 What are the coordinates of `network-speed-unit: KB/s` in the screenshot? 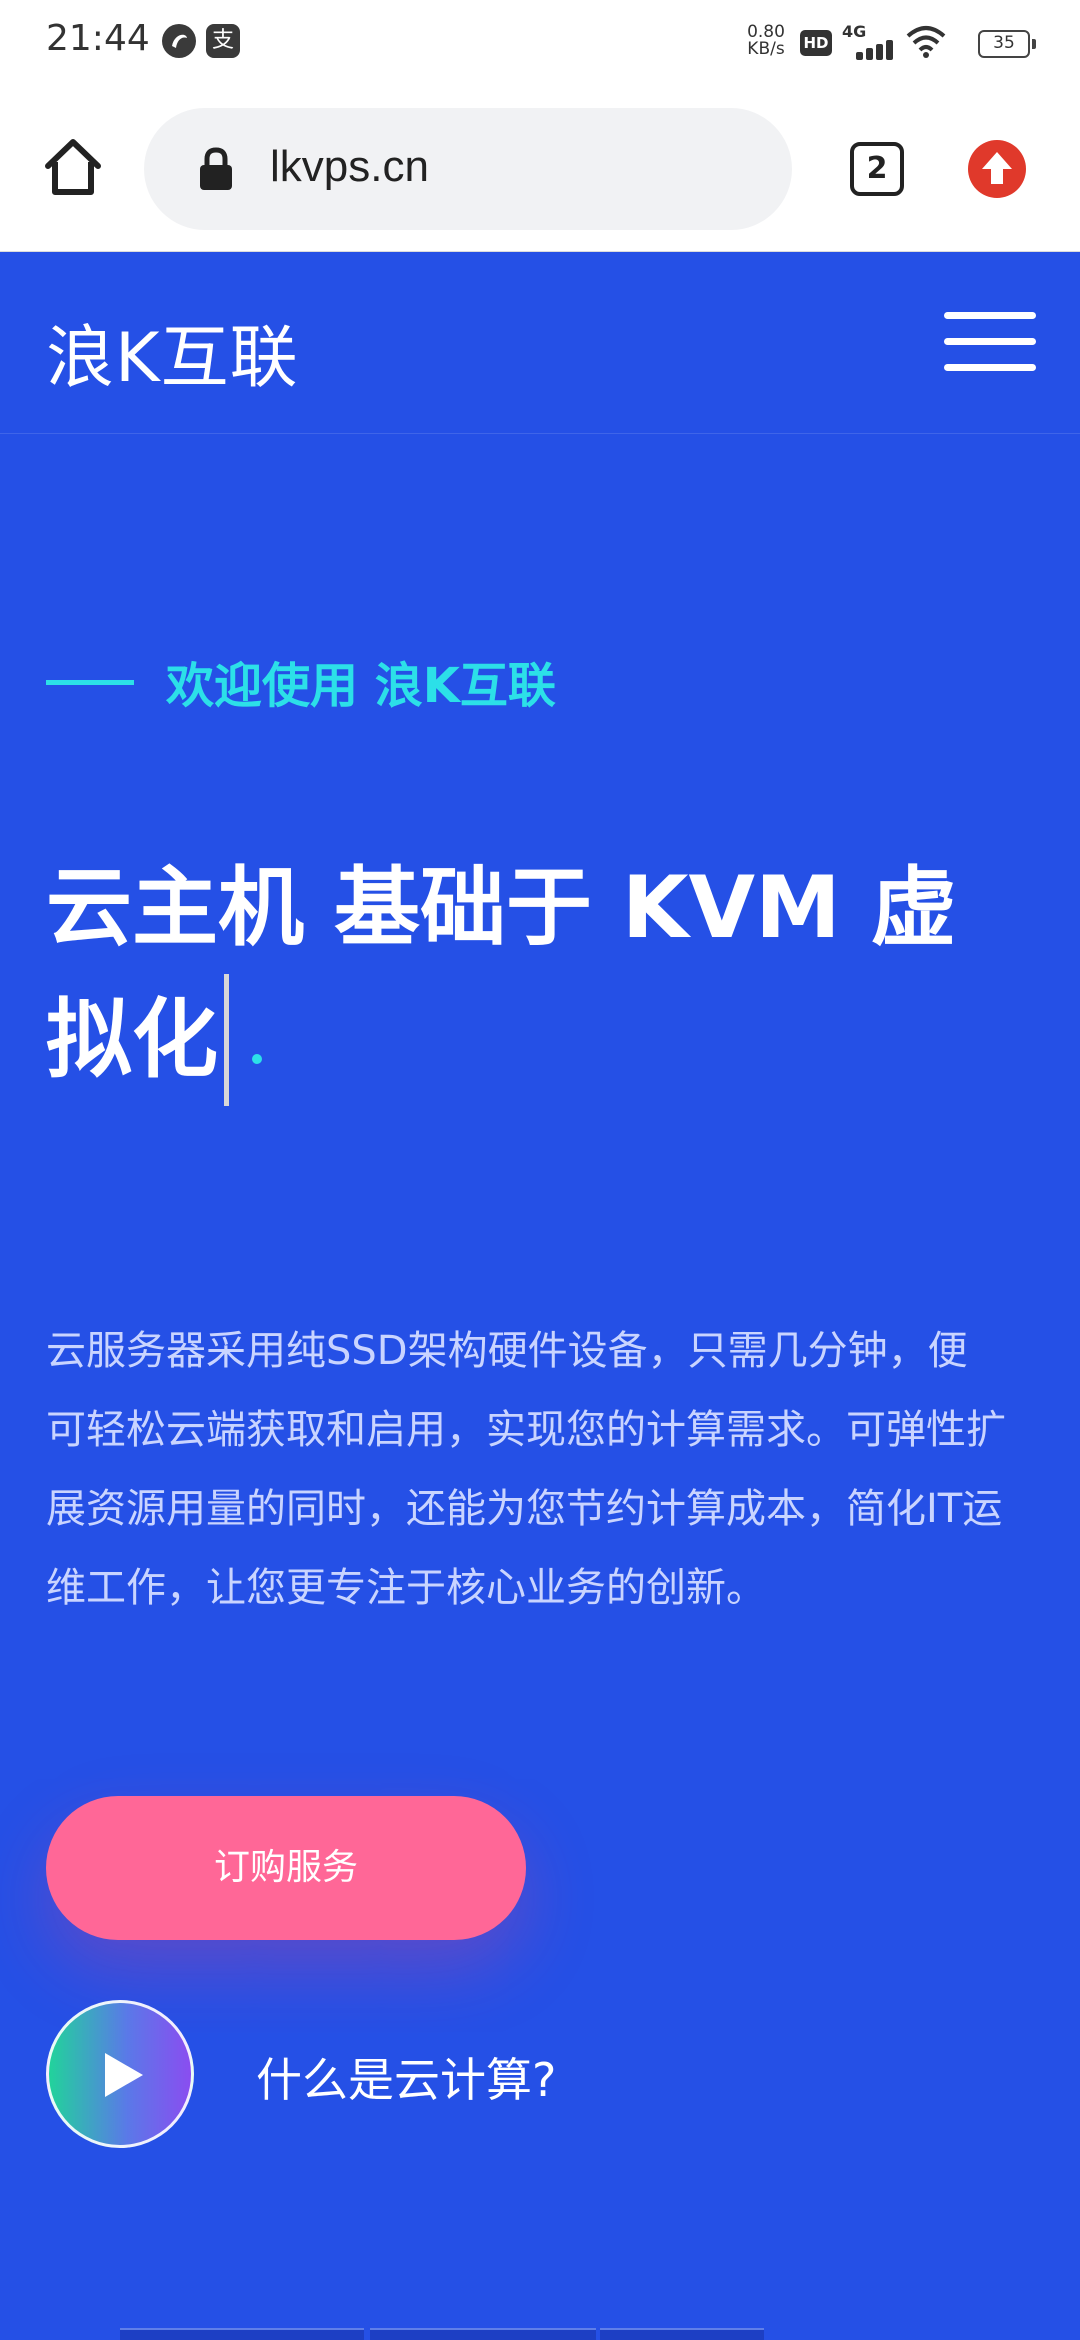 It's located at (766, 49).